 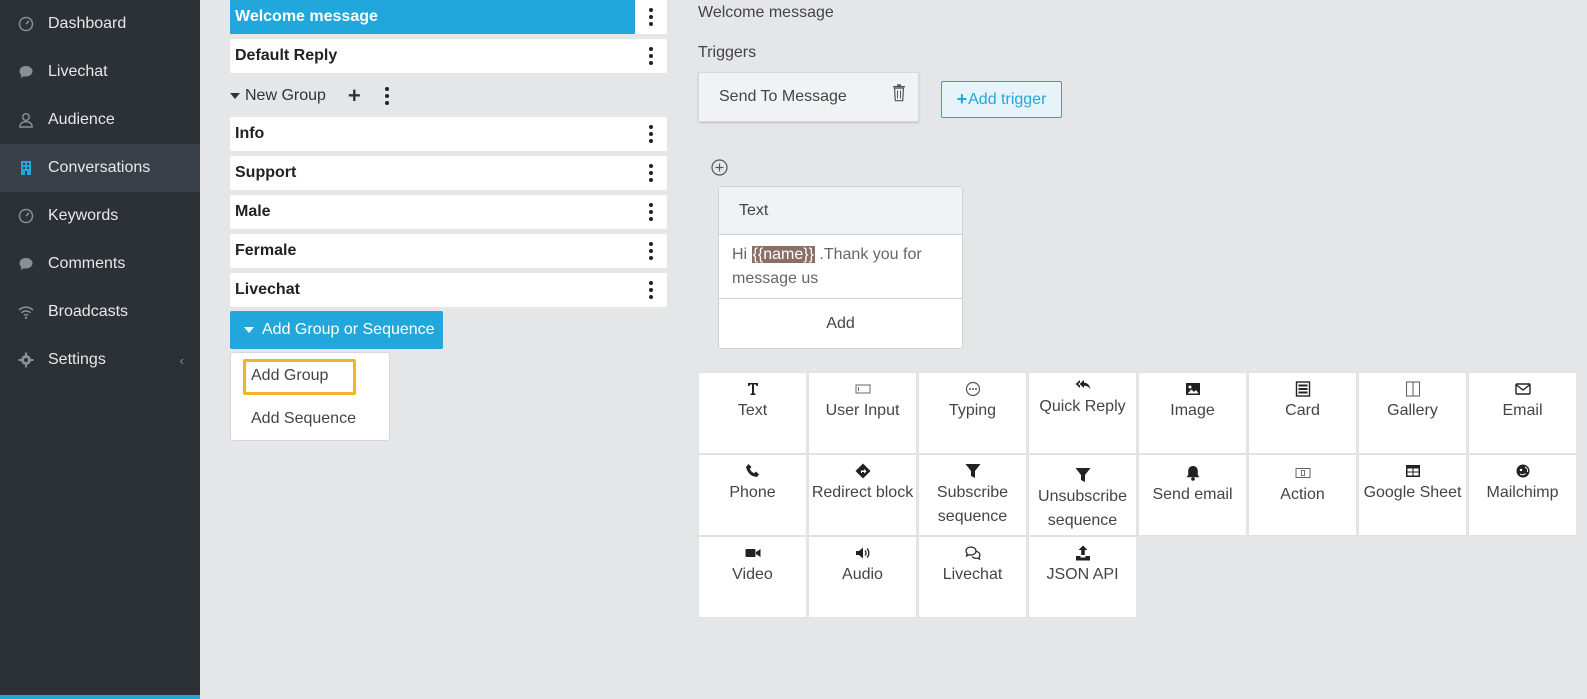 What do you see at coordinates (286, 55) in the screenshot?
I see `group-item-label: Default Reply` at bounding box center [286, 55].